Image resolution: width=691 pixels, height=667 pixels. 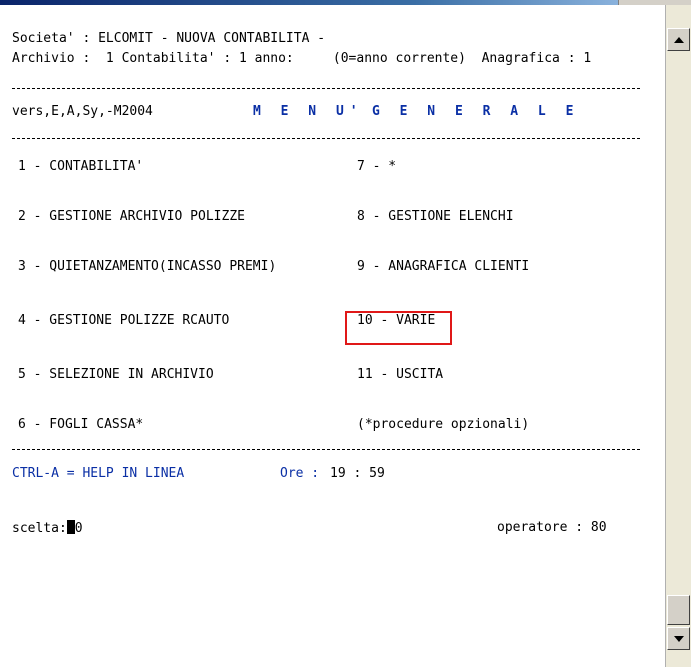 I want to click on arrow-down-icon, so click(x=678, y=638).